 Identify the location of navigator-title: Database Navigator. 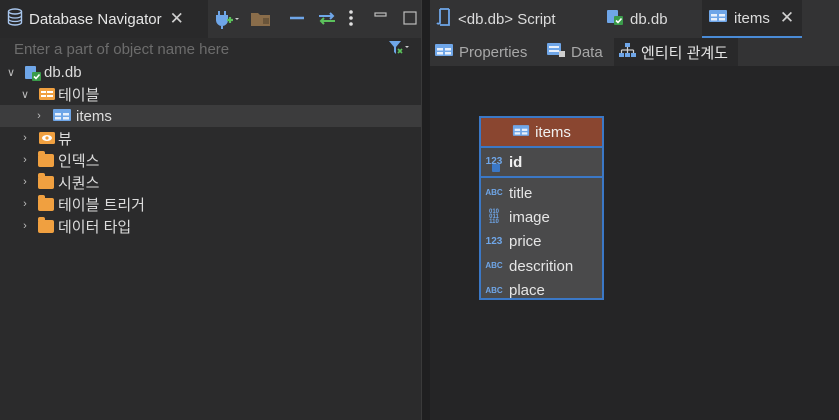
(95, 19).